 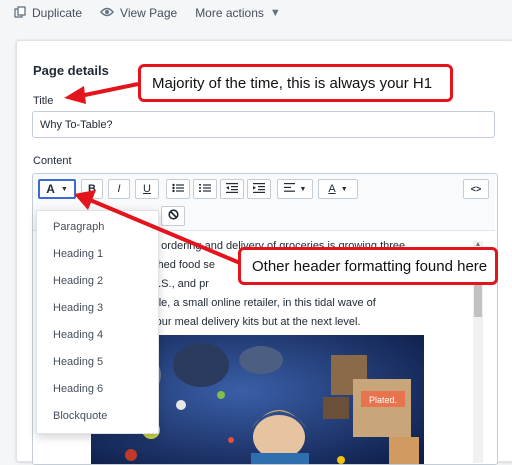 I want to click on duplicate-button: Duplicate, so click(x=48, y=13).